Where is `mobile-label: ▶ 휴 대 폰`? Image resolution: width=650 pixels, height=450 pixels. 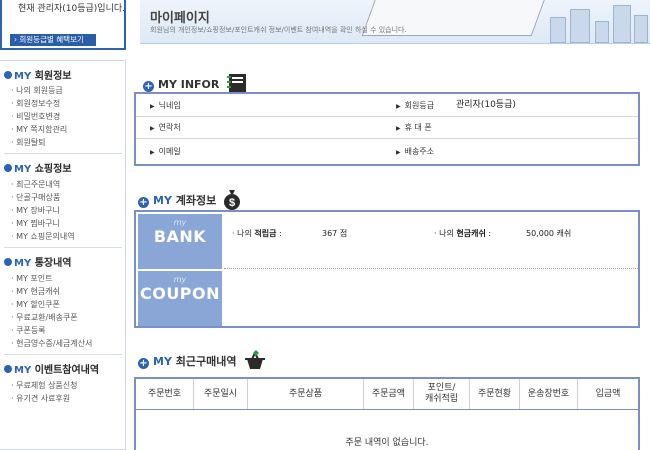 mobile-label: ▶ 휴 대 폰 is located at coordinates (414, 127).